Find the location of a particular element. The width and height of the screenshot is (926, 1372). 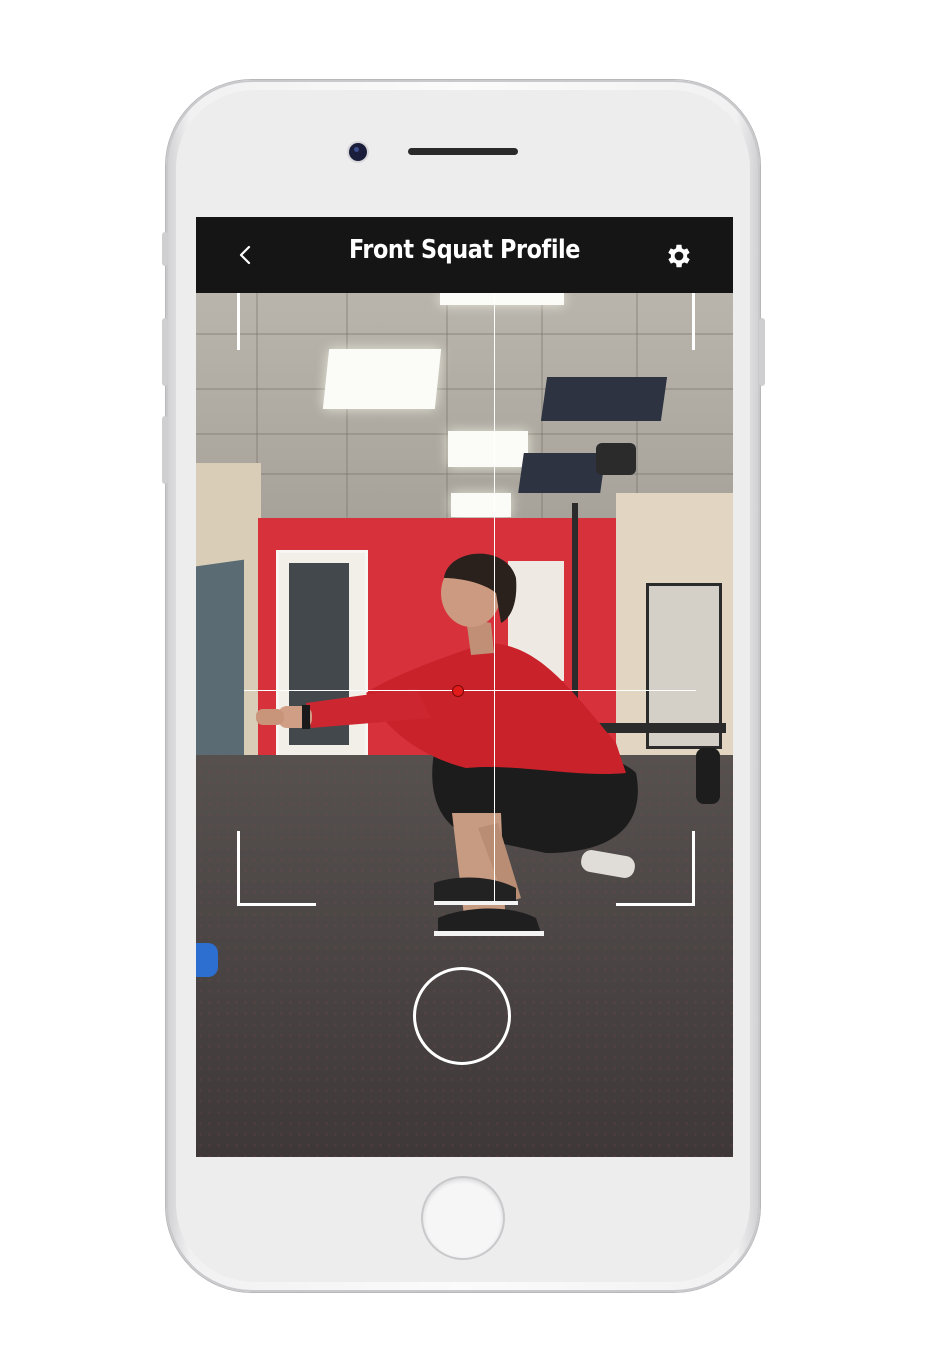

foam-roller is located at coordinates (708, 776).